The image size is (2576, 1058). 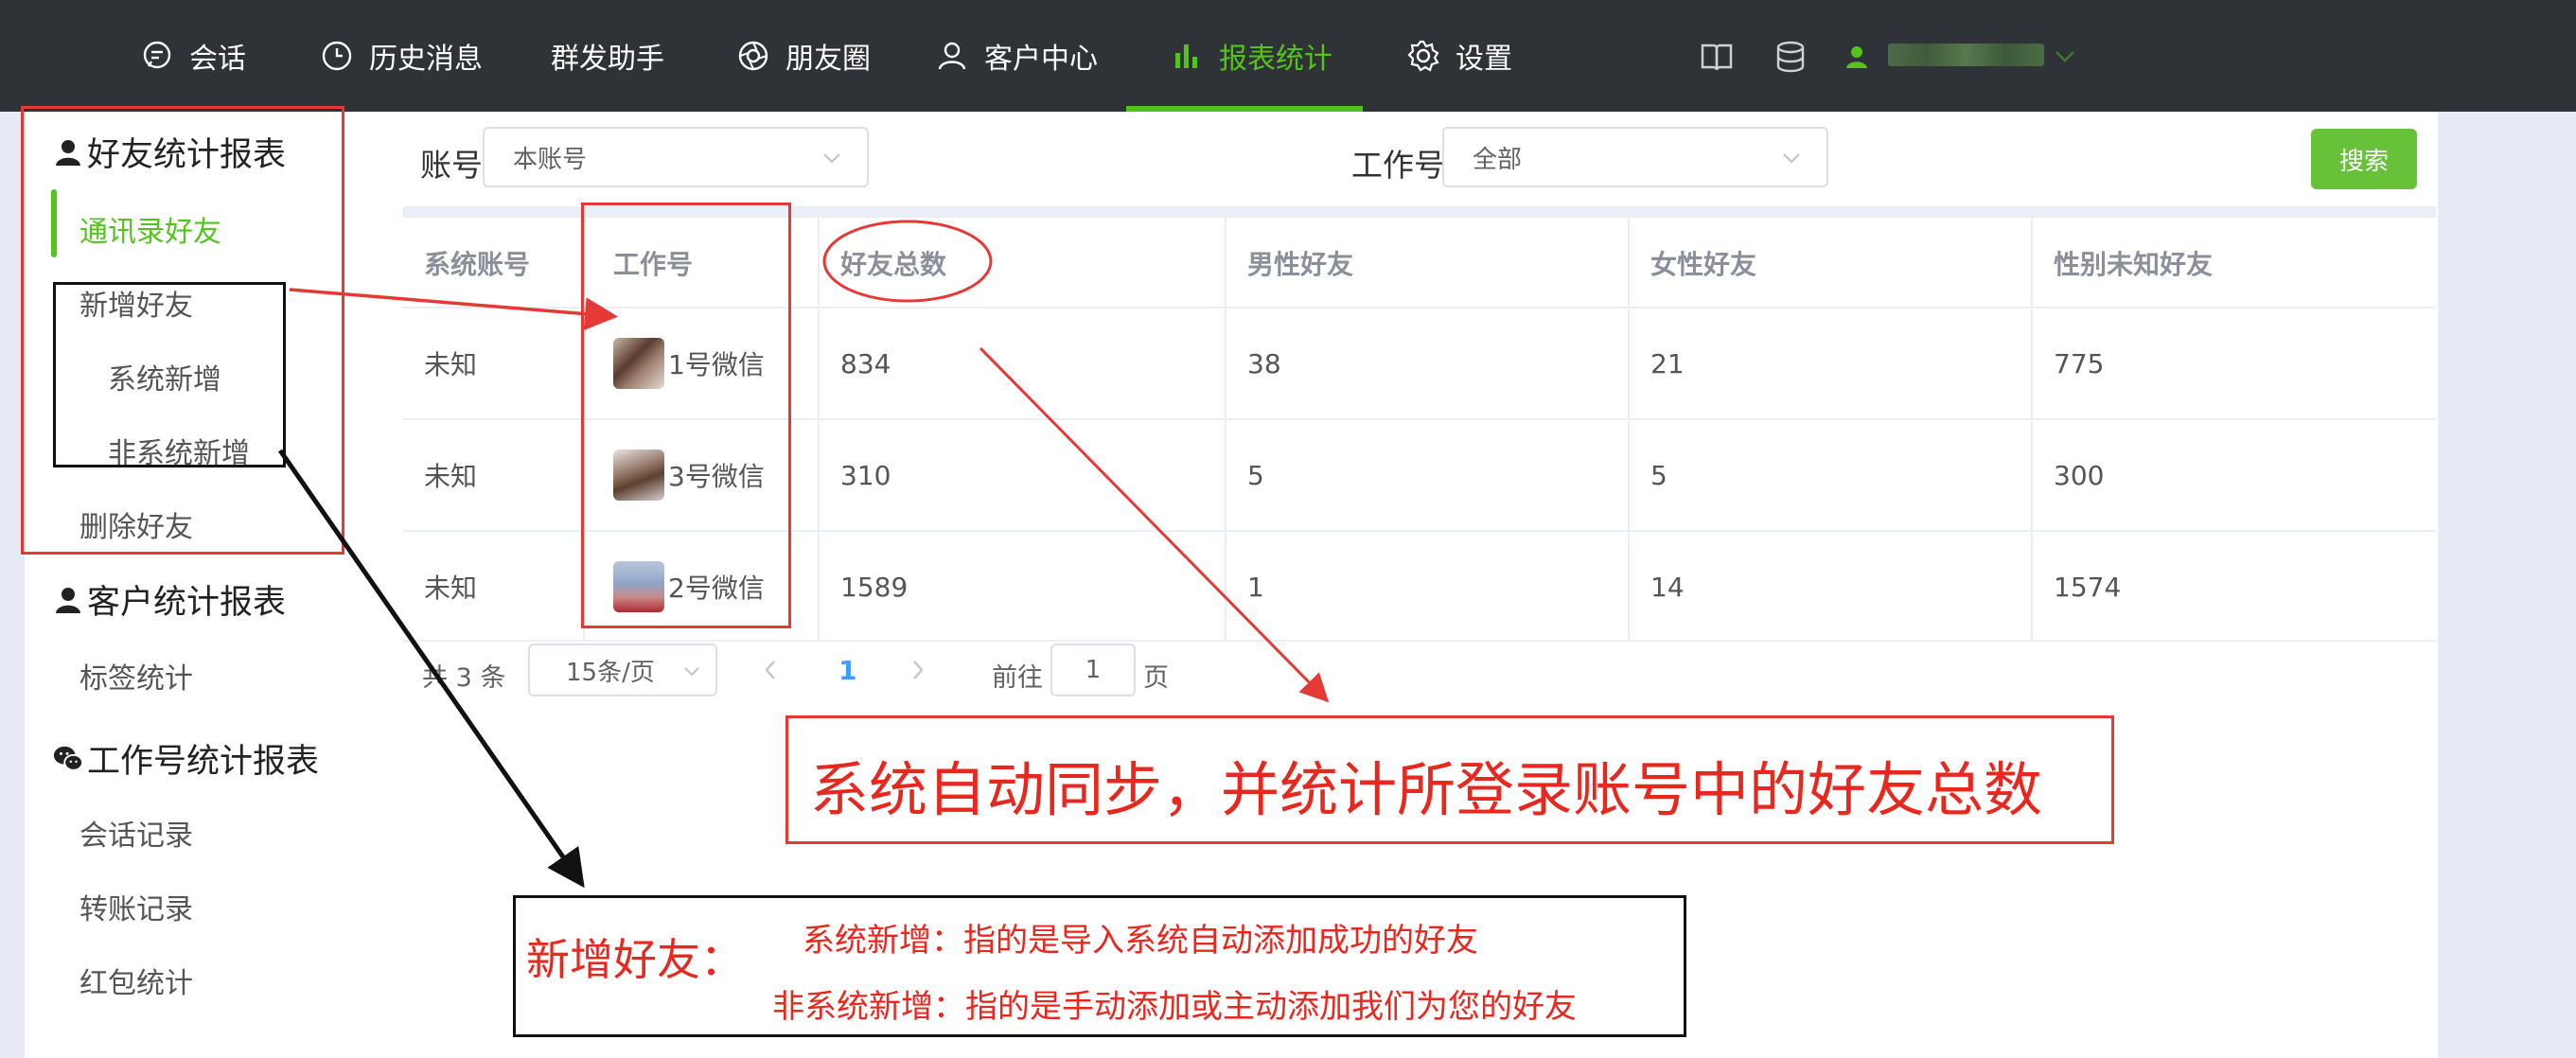 I want to click on sidebar-group-worknum-report: 工作号统计报表, so click(x=186, y=759).